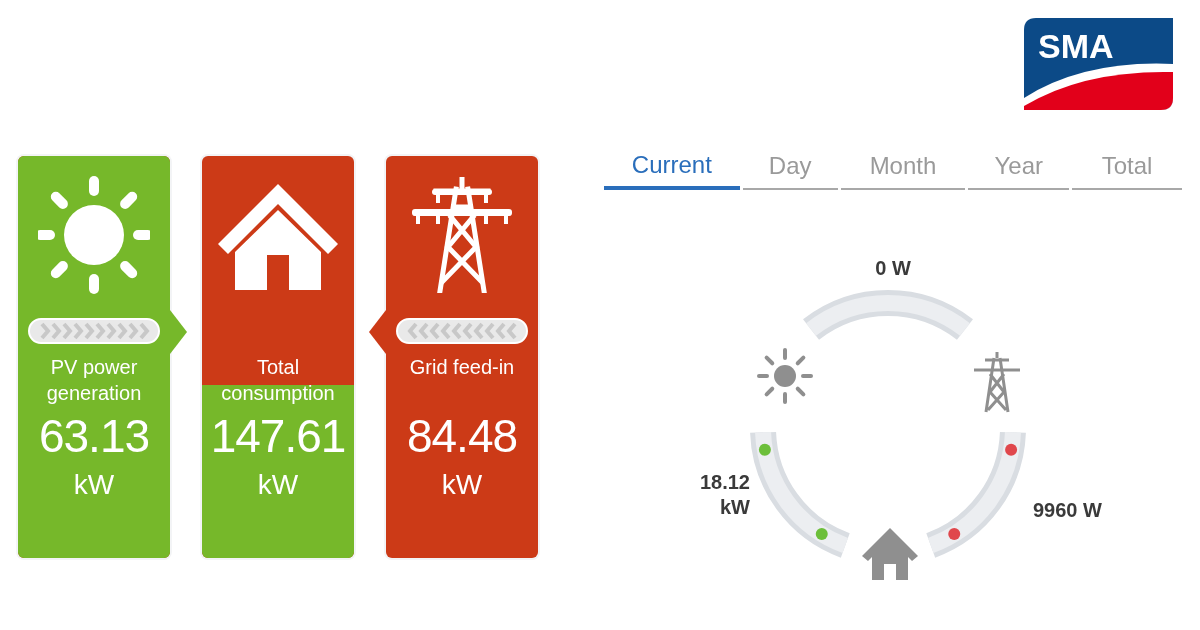 The height and width of the screenshot is (630, 1200). Describe the element at coordinates (462, 436) in the screenshot. I see `card-value: 84.48` at that location.